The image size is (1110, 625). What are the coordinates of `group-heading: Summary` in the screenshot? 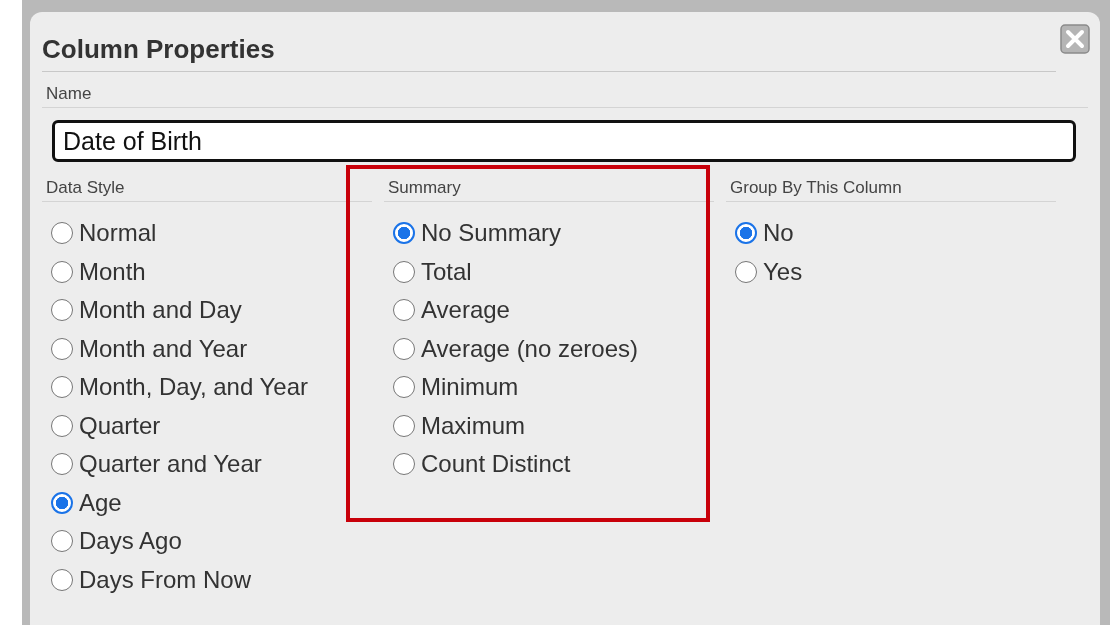 It's located at (424, 187).